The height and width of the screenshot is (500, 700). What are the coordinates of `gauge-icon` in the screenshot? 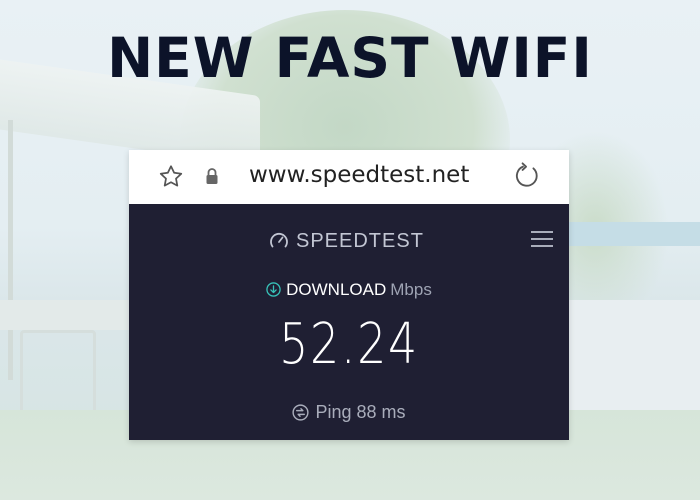 It's located at (279, 240).